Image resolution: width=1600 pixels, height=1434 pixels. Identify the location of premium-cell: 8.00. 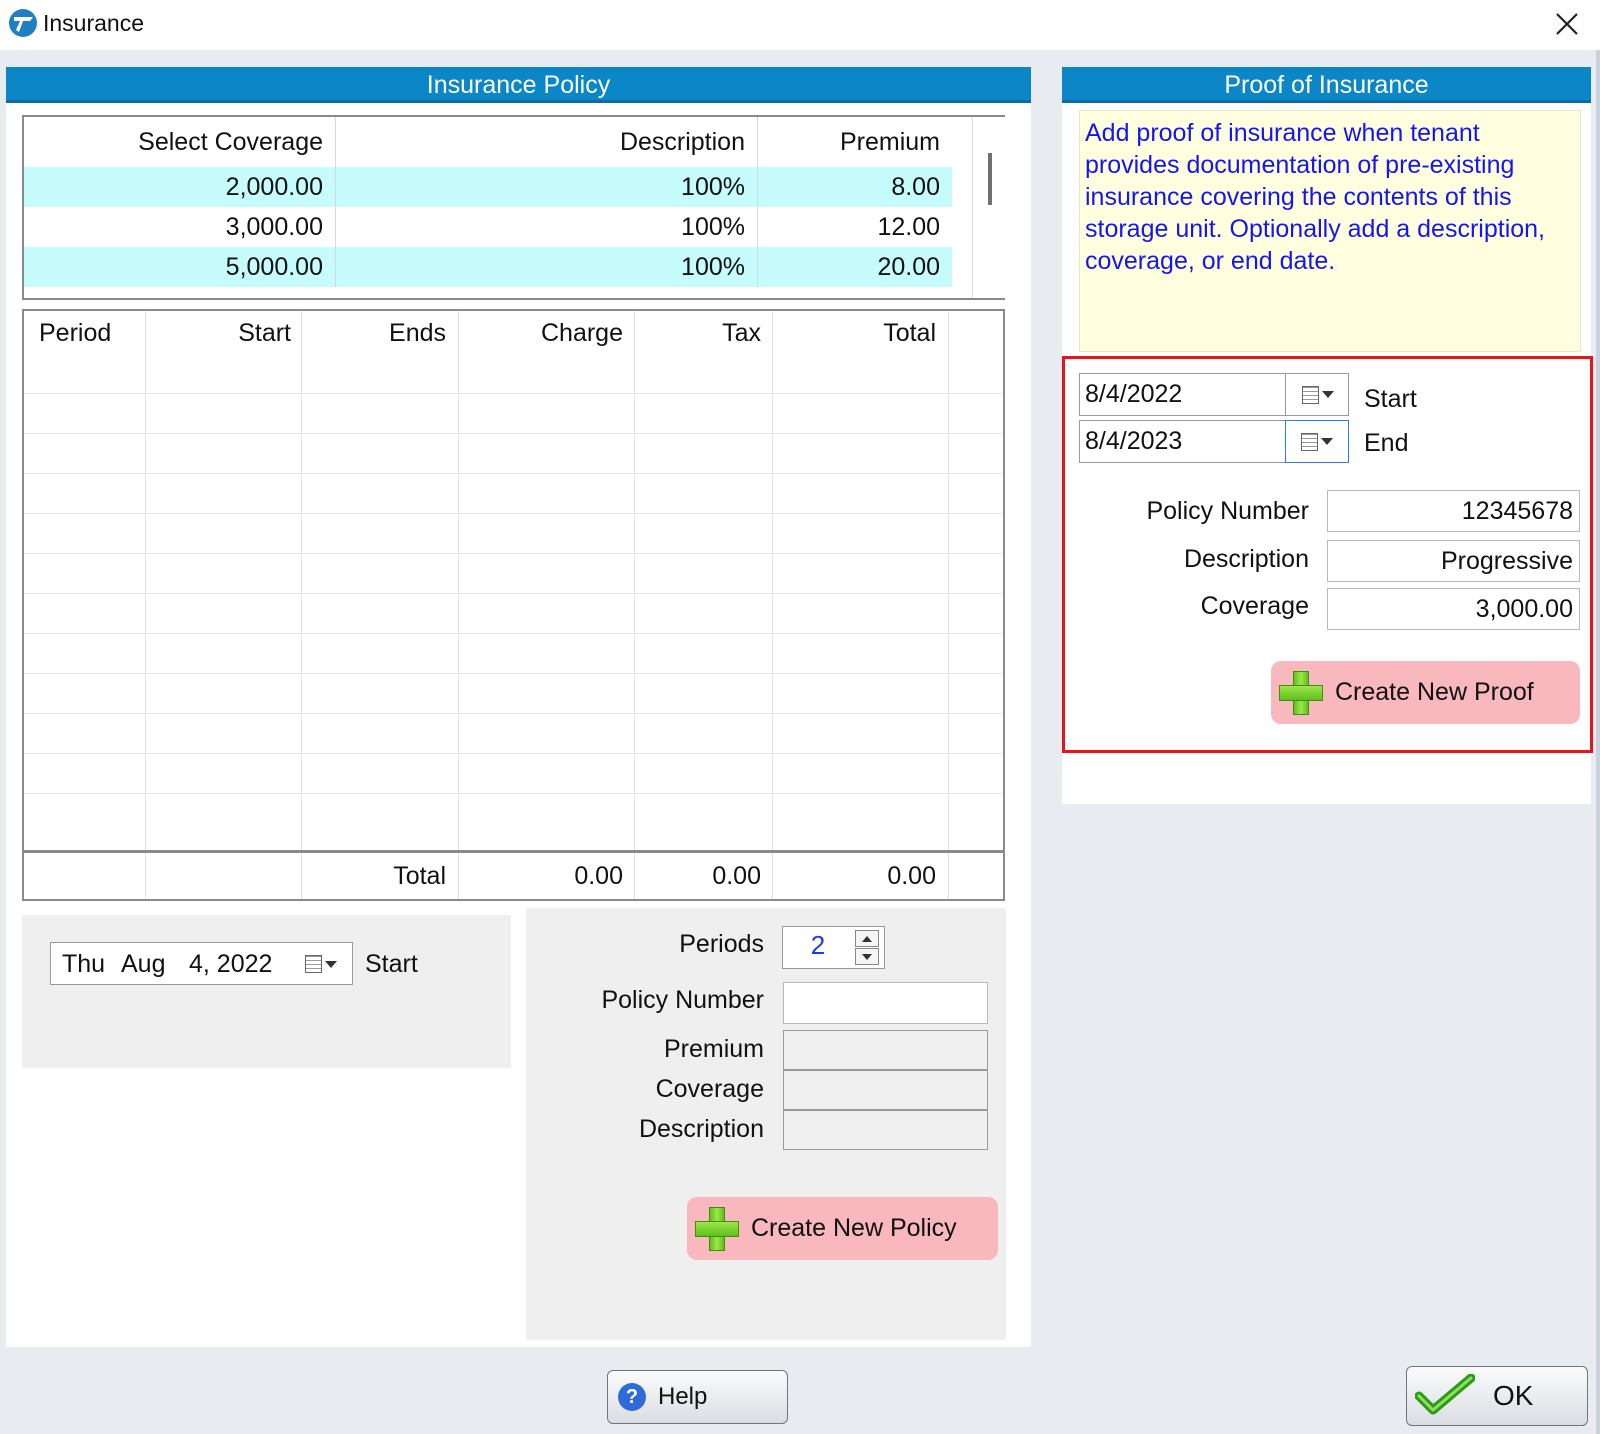
(915, 187).